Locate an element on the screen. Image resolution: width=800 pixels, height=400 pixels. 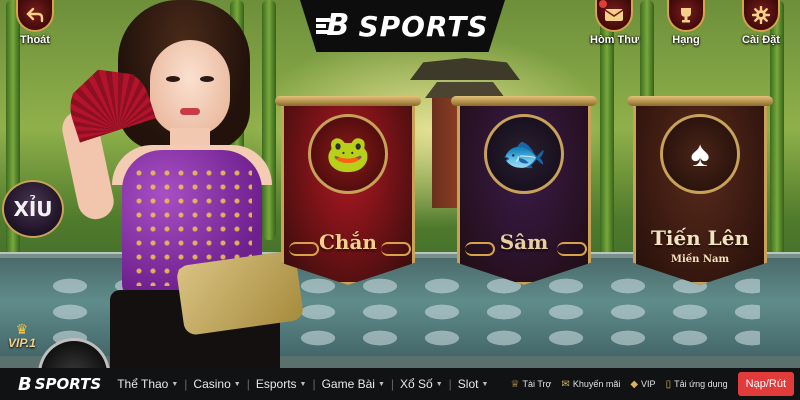
character-face is located at coordinates (190, 88).